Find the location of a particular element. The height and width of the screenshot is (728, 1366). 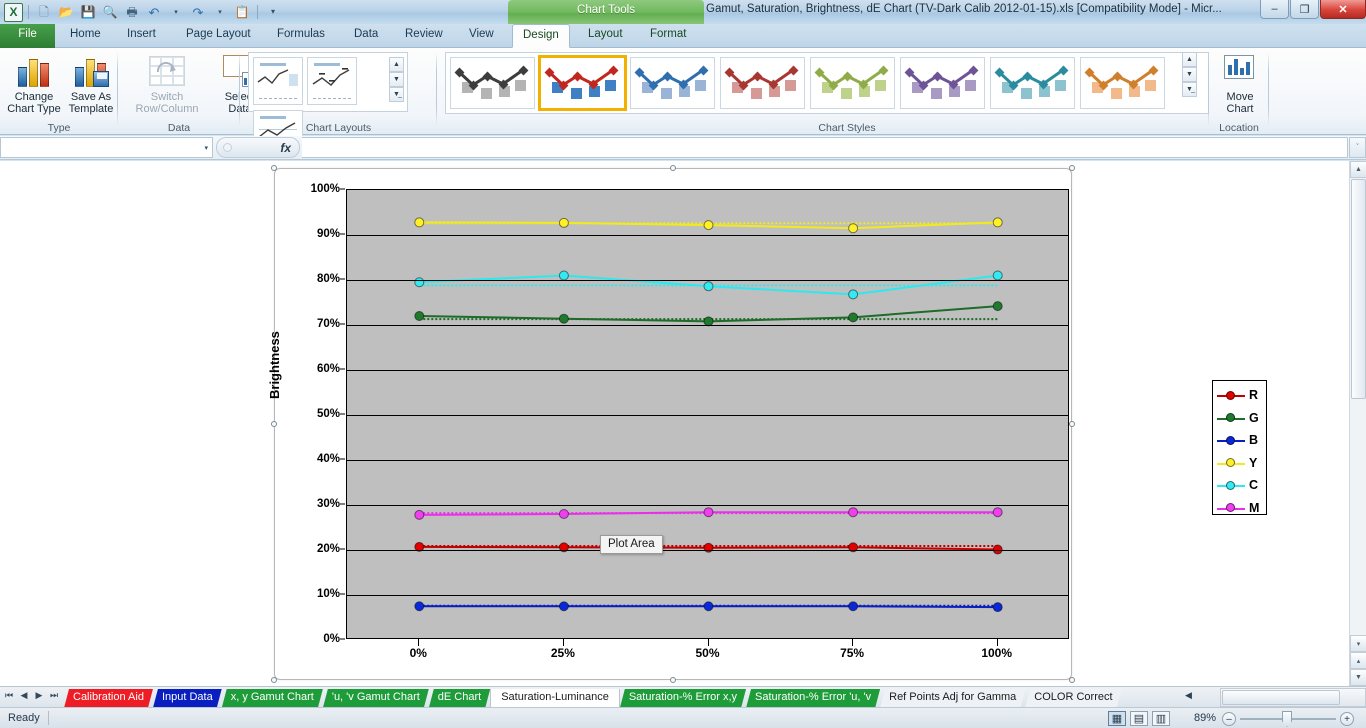

vertical-scroll-thumb is located at coordinates (1358, 289).